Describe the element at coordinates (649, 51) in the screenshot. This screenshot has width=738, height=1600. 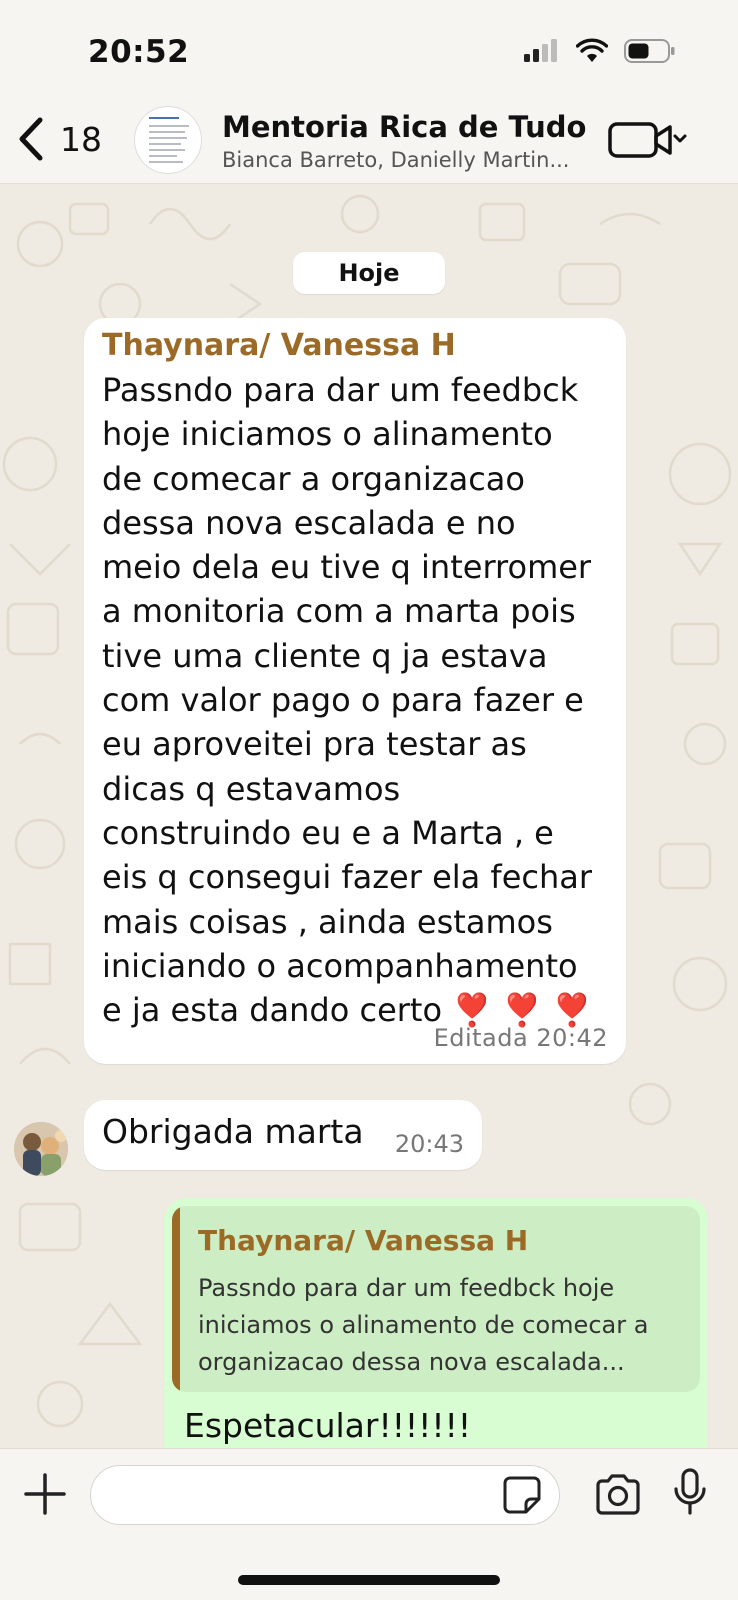
I see `battery-icon` at that location.